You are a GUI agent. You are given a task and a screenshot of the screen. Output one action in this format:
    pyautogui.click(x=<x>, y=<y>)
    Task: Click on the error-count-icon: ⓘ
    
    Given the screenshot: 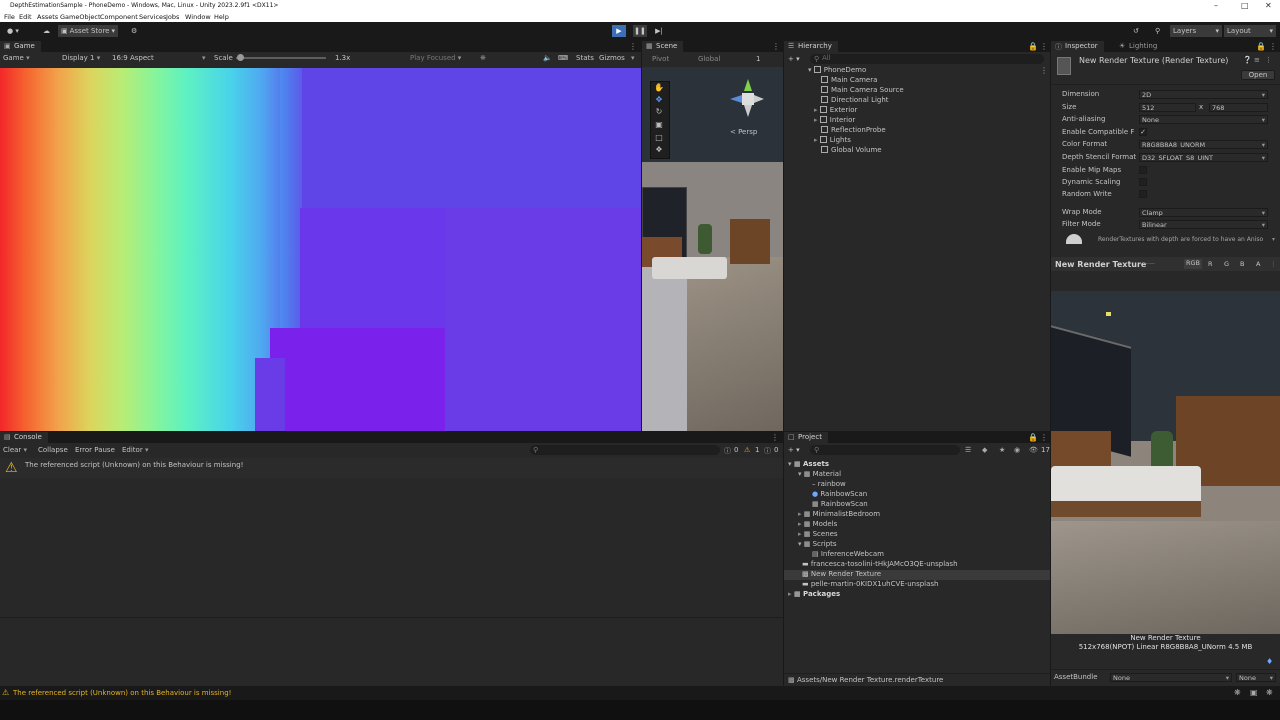 What is the action you would take?
    pyautogui.click(x=767, y=451)
    